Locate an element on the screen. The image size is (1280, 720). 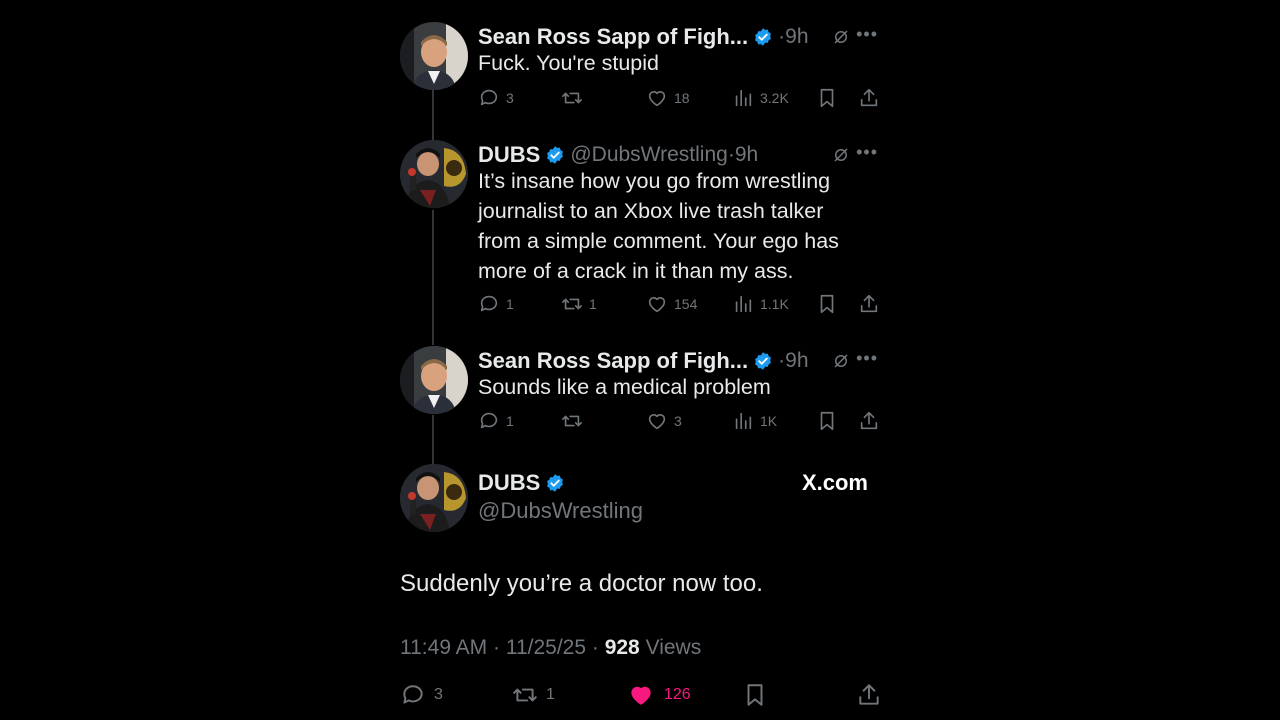
like-button: 154 is located at coordinates (671, 304).